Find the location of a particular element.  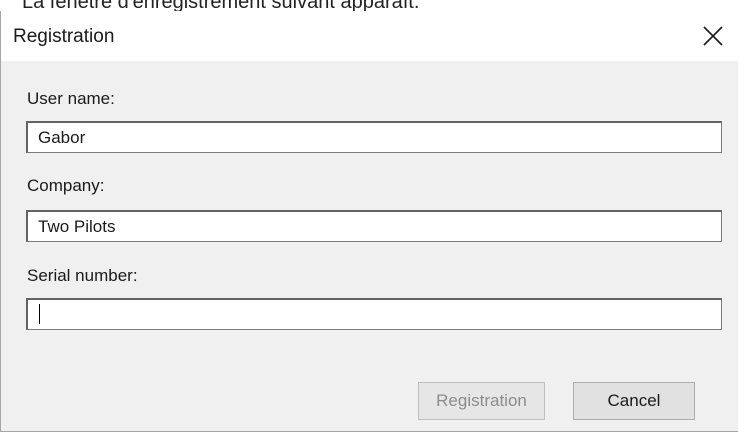

registration-button: Registration is located at coordinates (481, 401).